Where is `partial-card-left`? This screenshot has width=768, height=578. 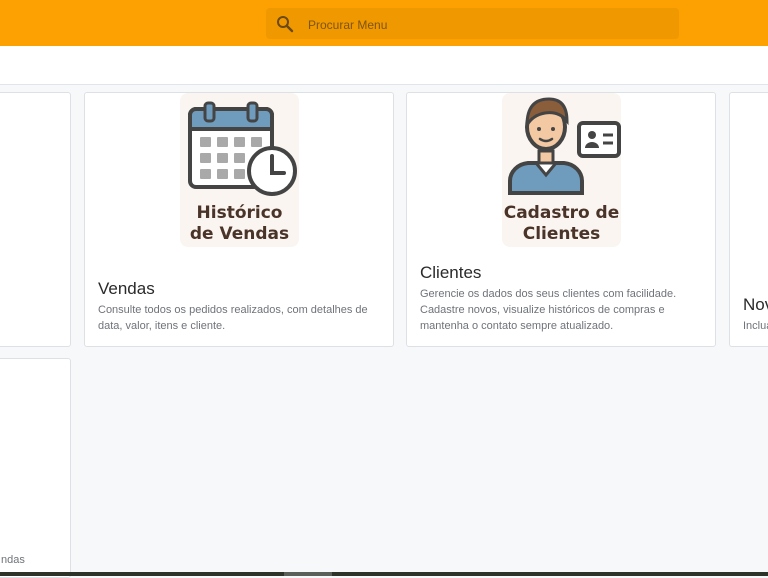
partial-card-left is located at coordinates (35, 219).